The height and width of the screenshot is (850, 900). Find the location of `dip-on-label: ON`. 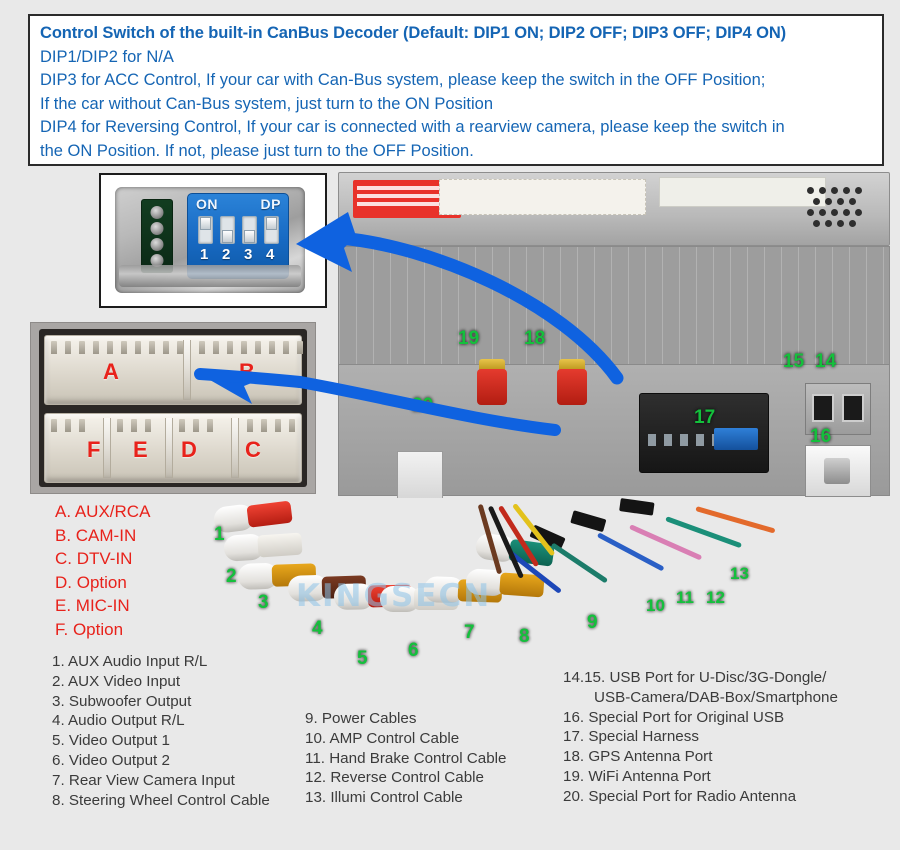

dip-on-label: ON is located at coordinates (207, 204).